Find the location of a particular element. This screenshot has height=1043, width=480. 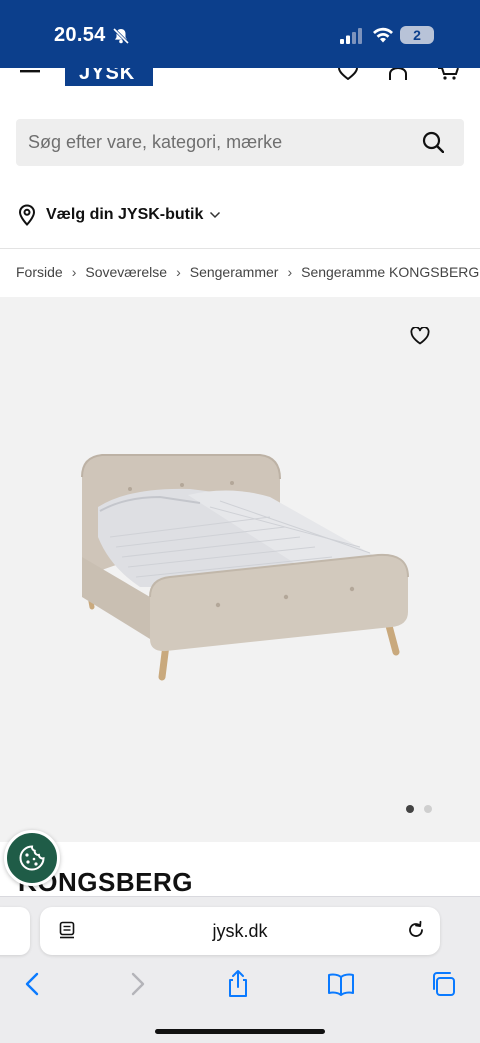

home-indicator is located at coordinates (240, 1031).